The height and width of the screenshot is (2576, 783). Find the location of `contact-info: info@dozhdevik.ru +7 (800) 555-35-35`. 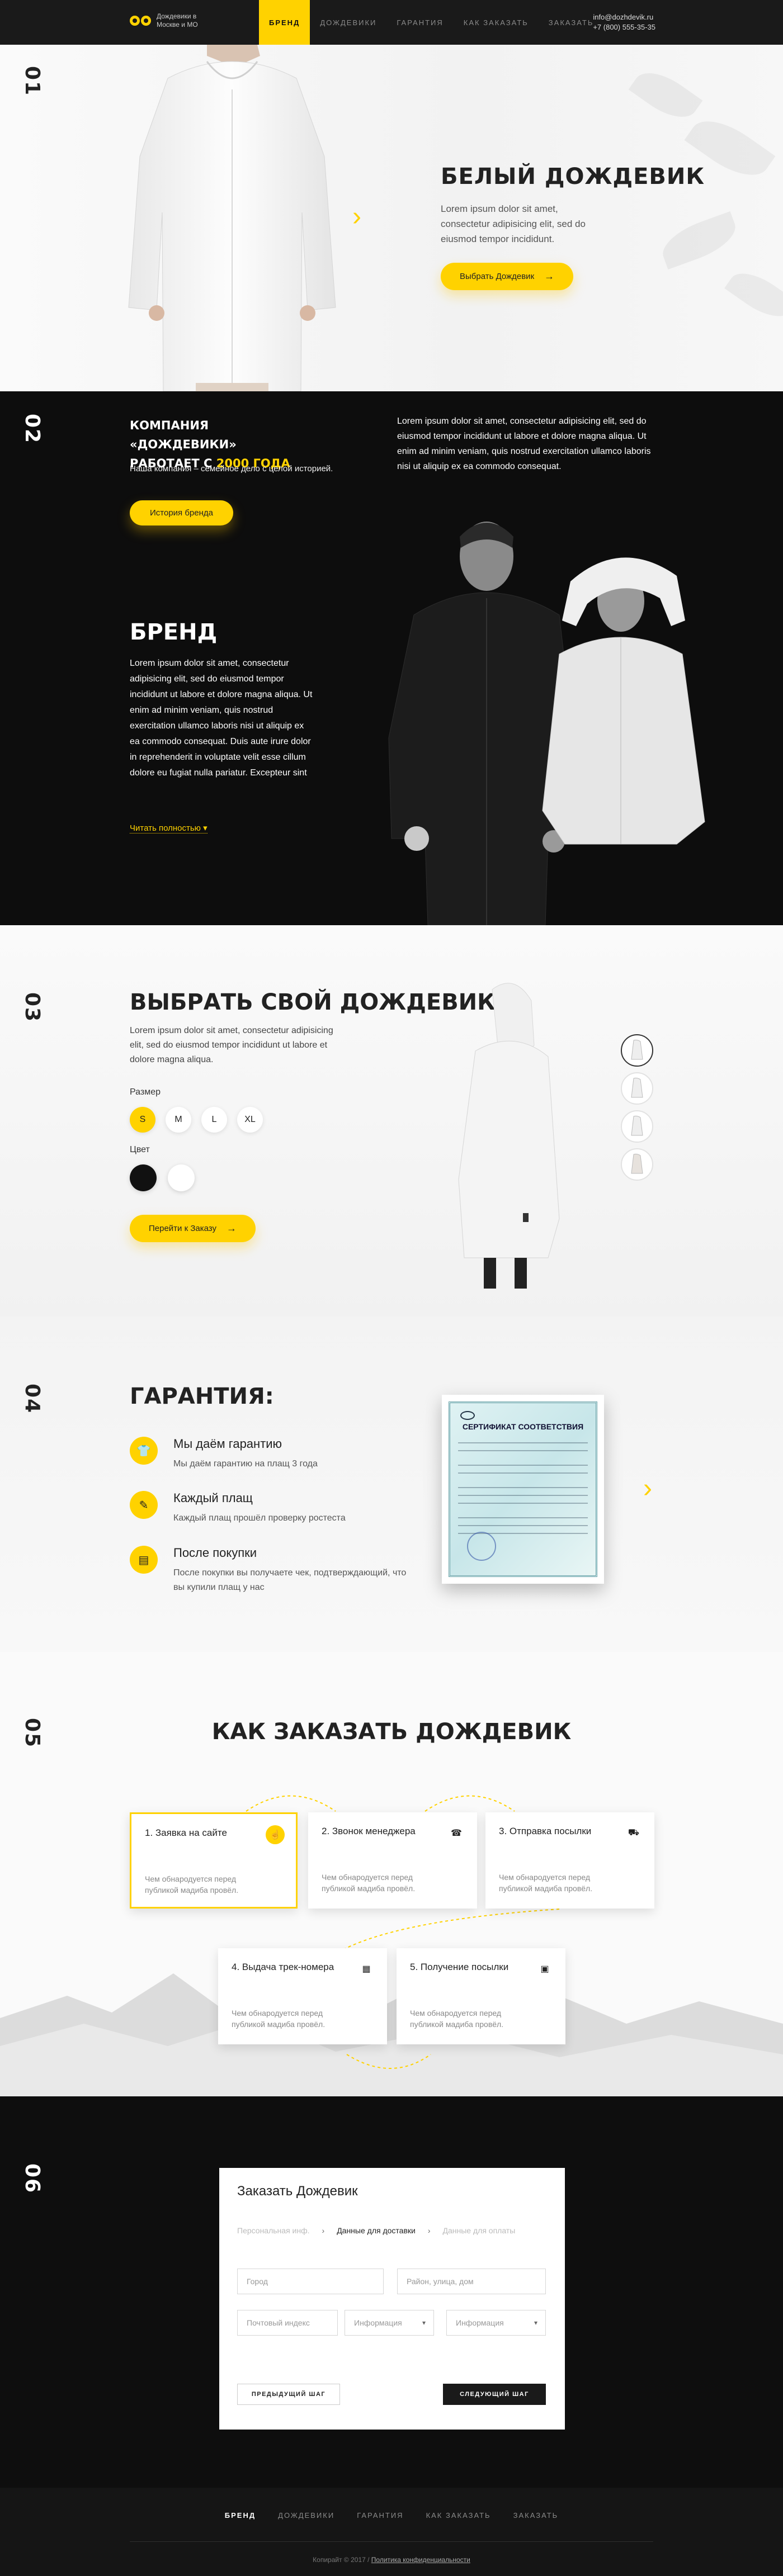

contact-info: info@dozhdevik.ru +7 (800) 555-35-35 is located at coordinates (624, 22).